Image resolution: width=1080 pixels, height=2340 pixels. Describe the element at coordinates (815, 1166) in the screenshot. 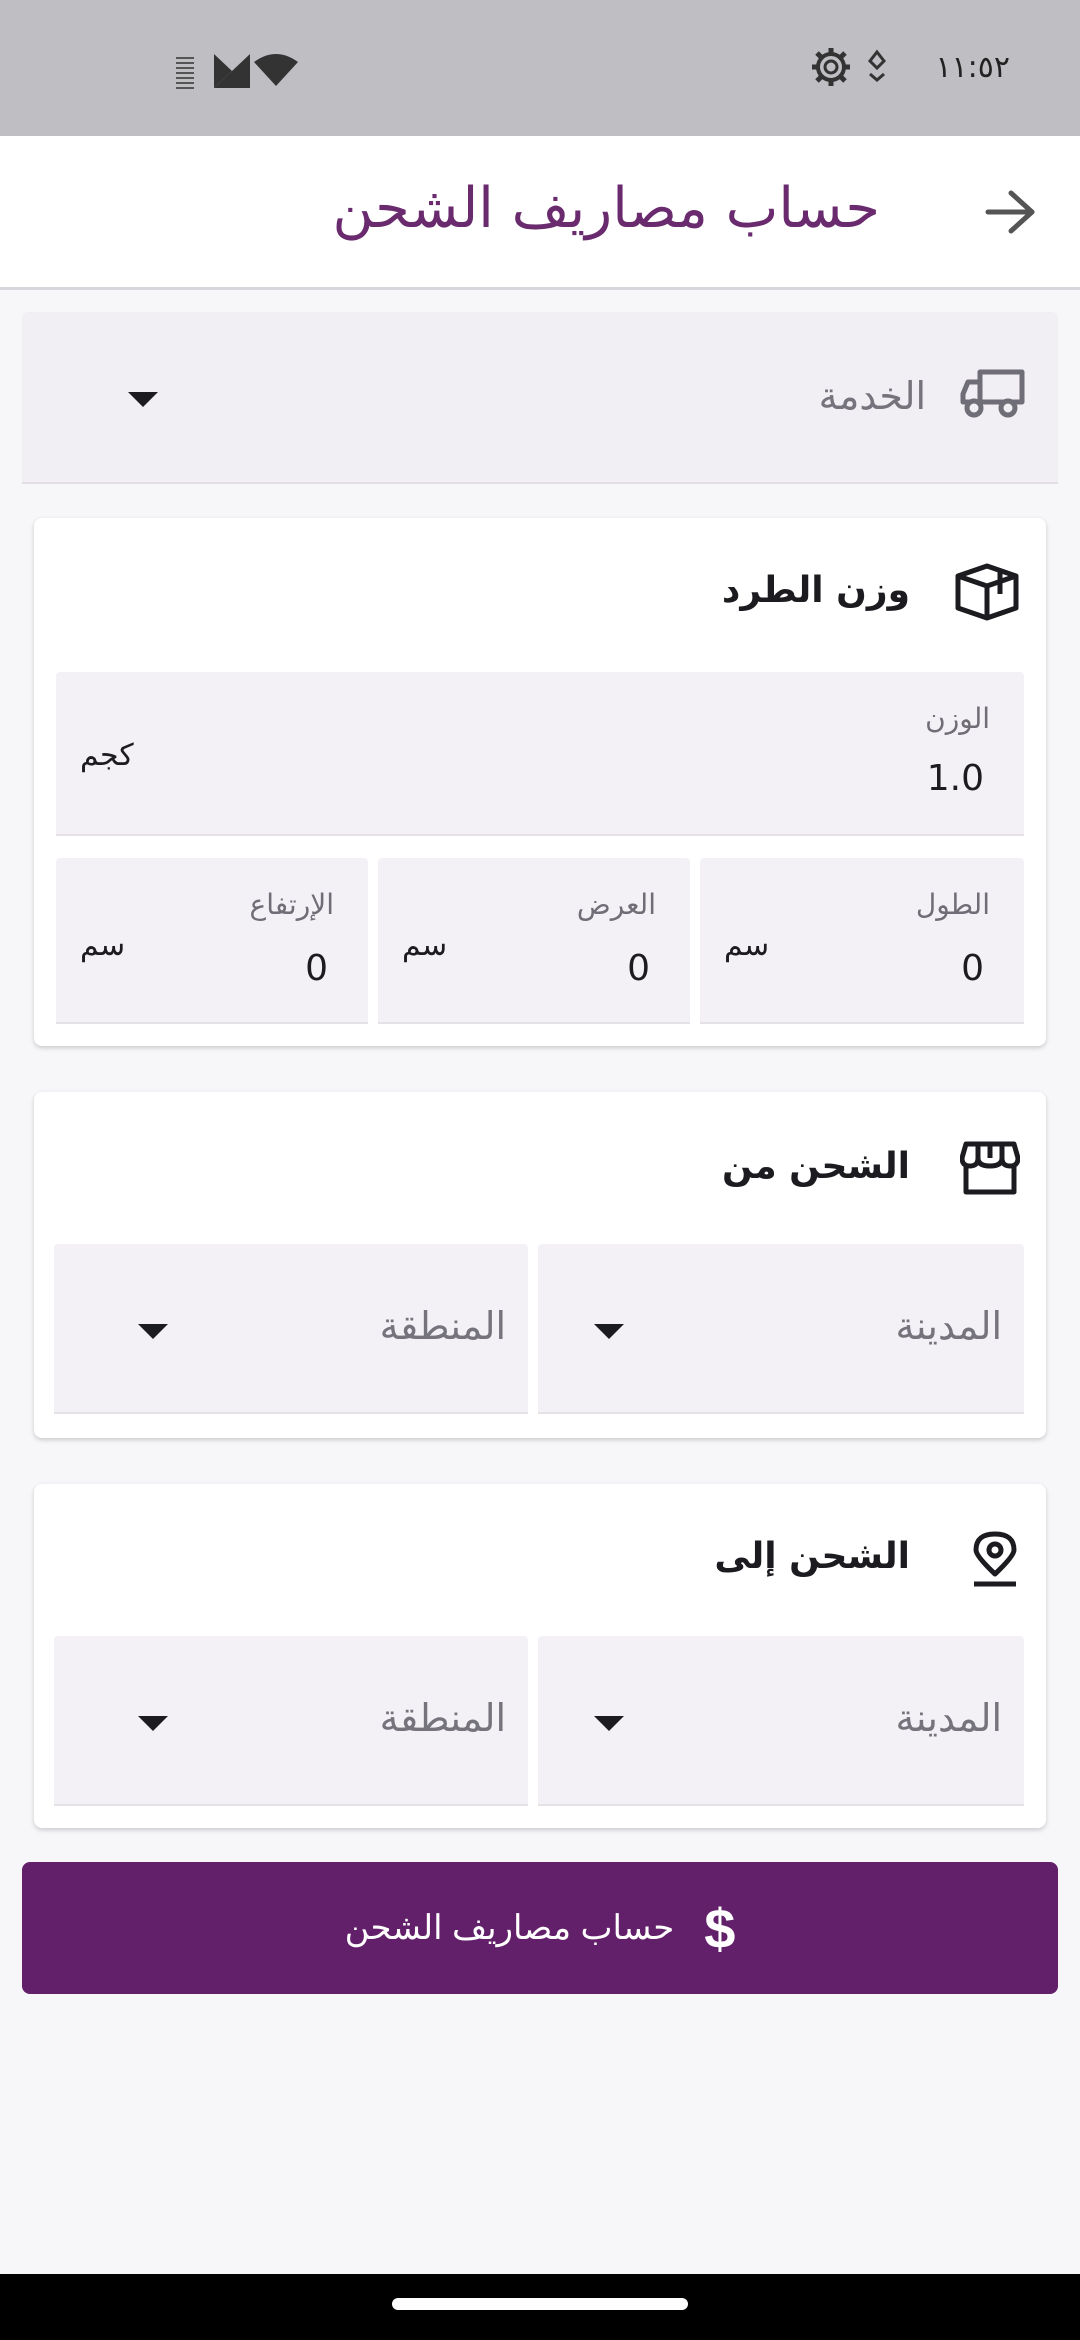

I see `ship-from-title: الشحن من` at that location.